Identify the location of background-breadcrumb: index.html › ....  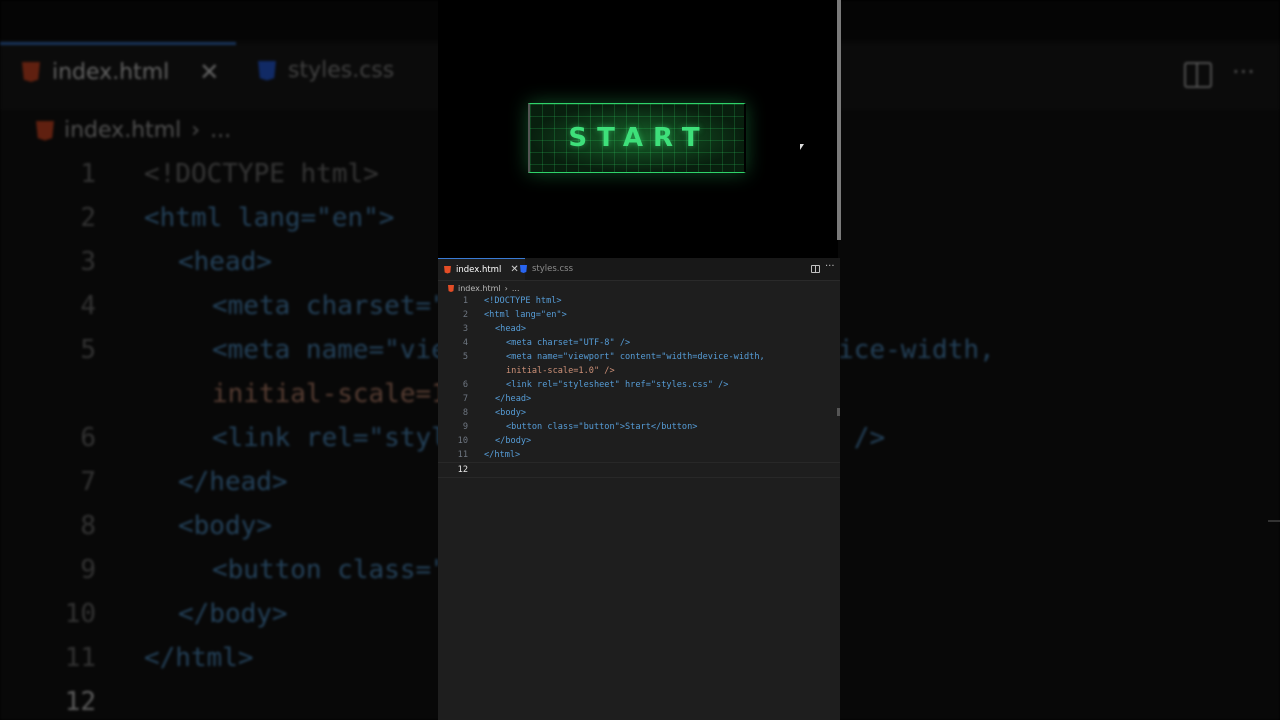
(133, 130).